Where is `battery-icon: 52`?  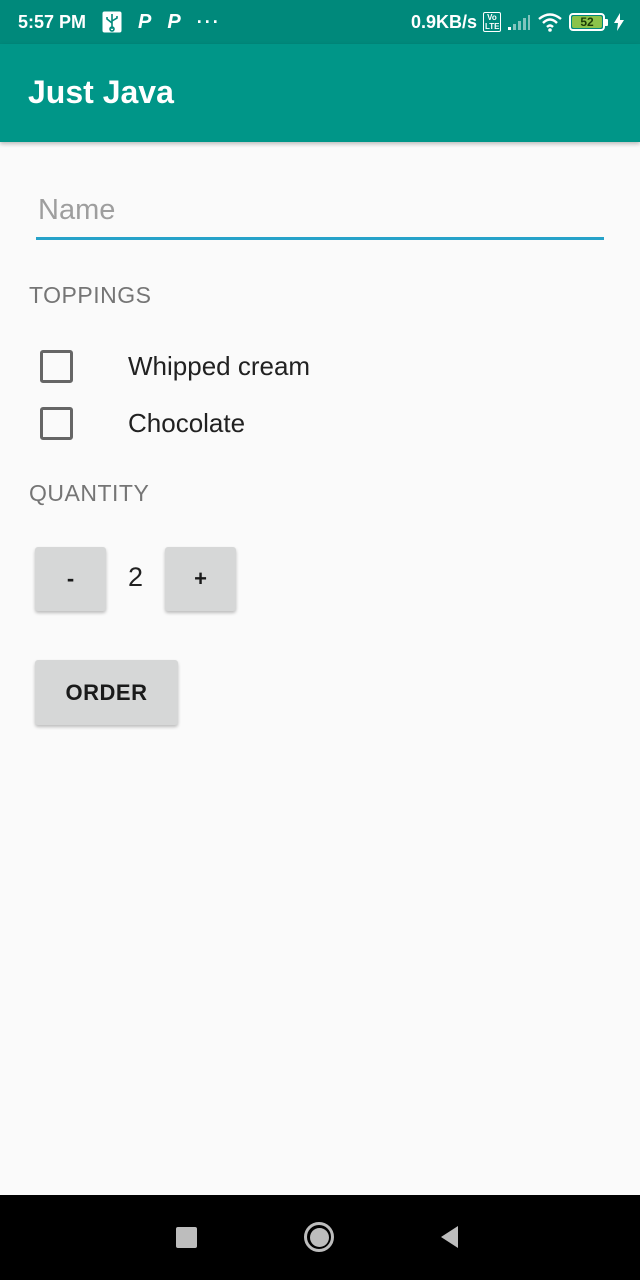 battery-icon: 52 is located at coordinates (588, 22).